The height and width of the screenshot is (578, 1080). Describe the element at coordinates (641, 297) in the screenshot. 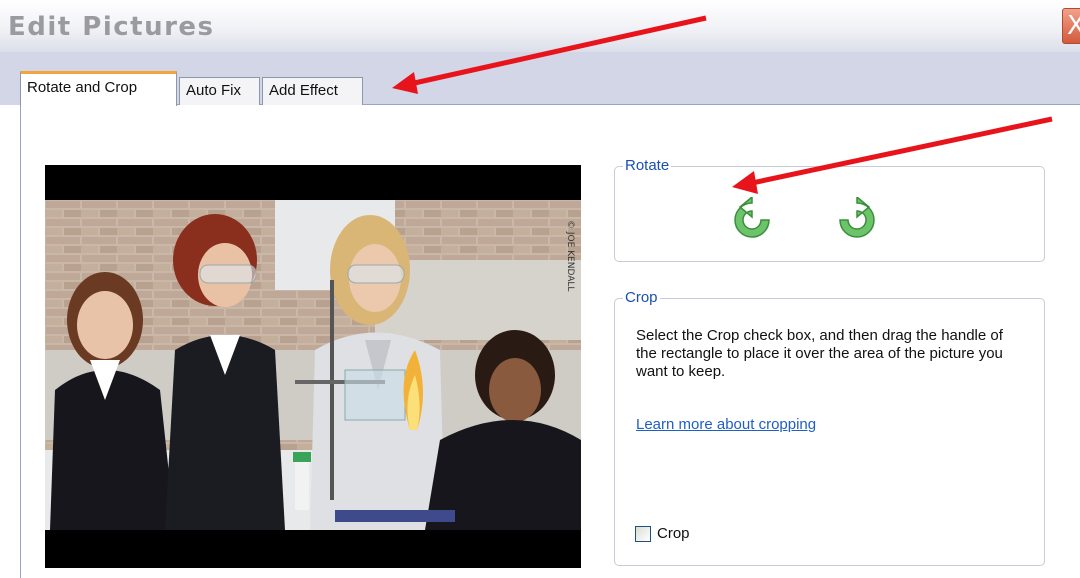

I see `crop-legend: Crop` at that location.